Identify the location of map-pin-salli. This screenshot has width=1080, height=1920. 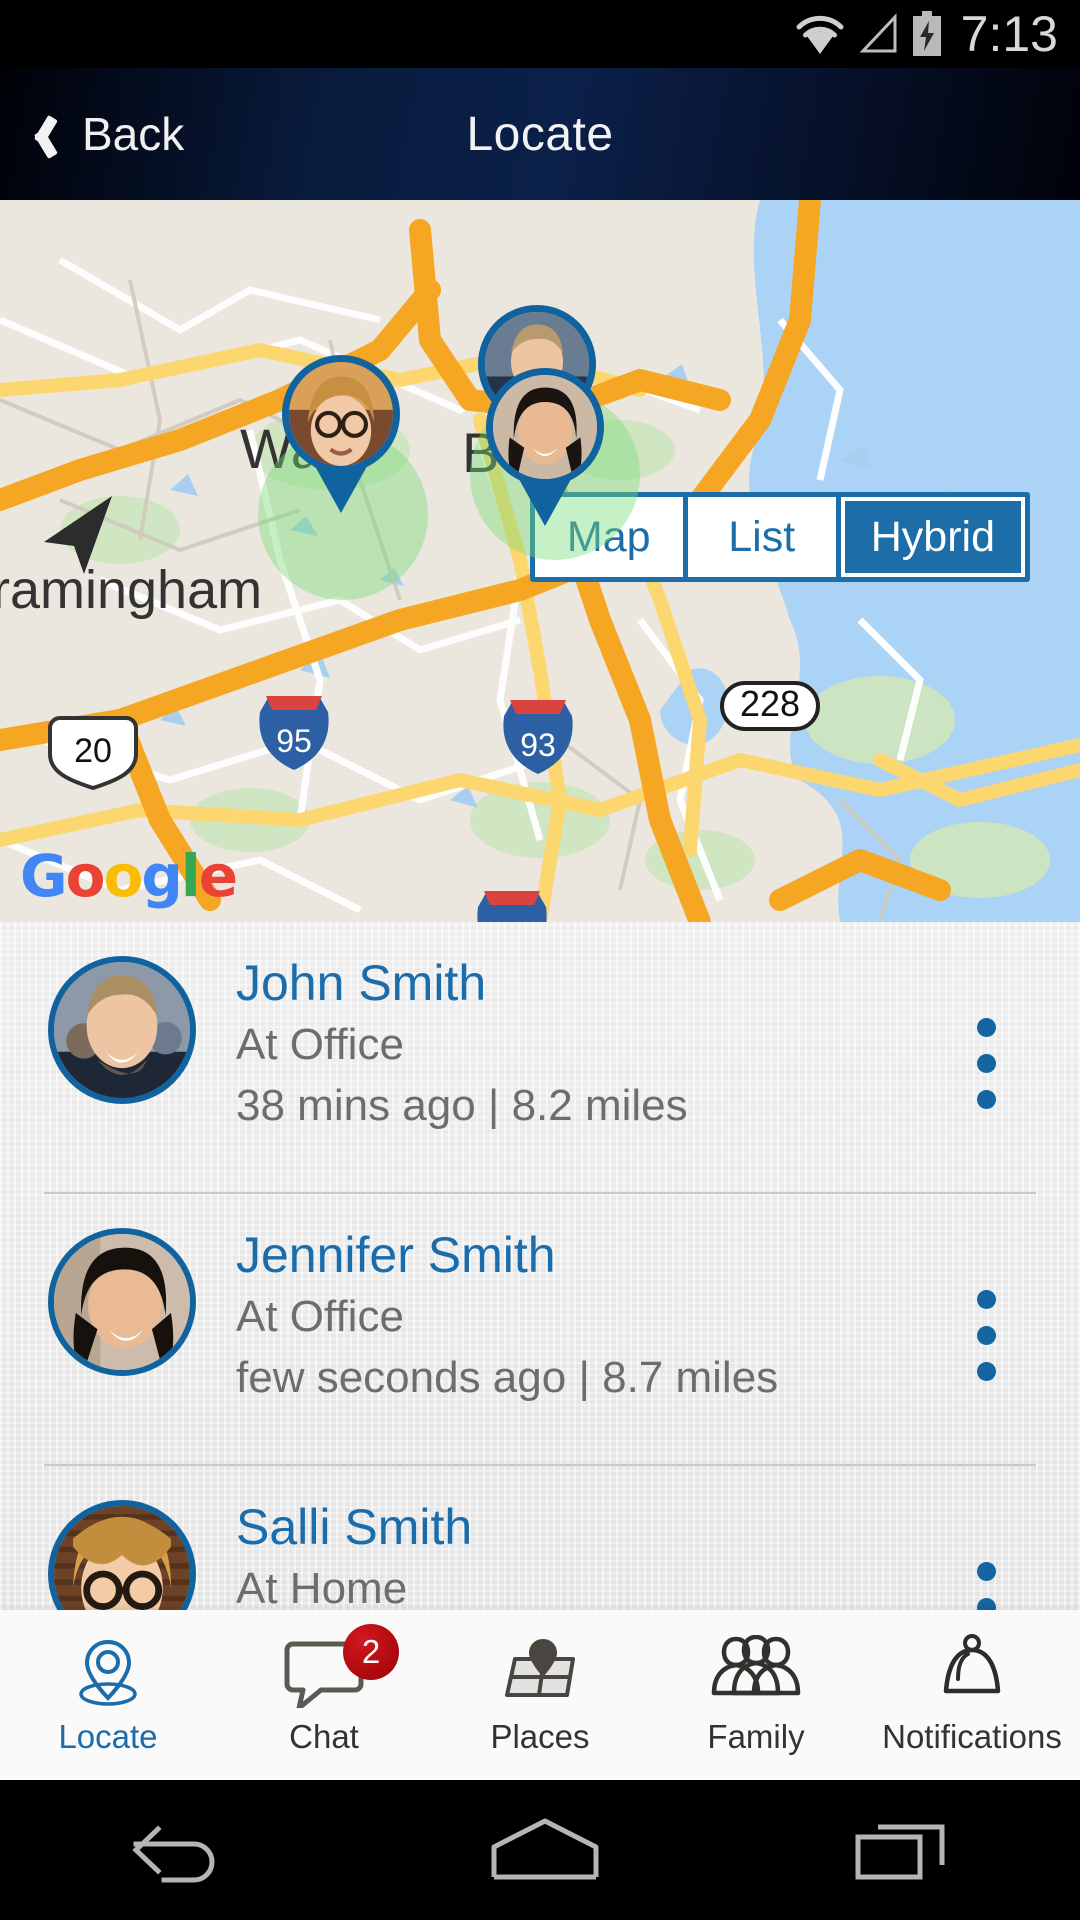
(341, 434).